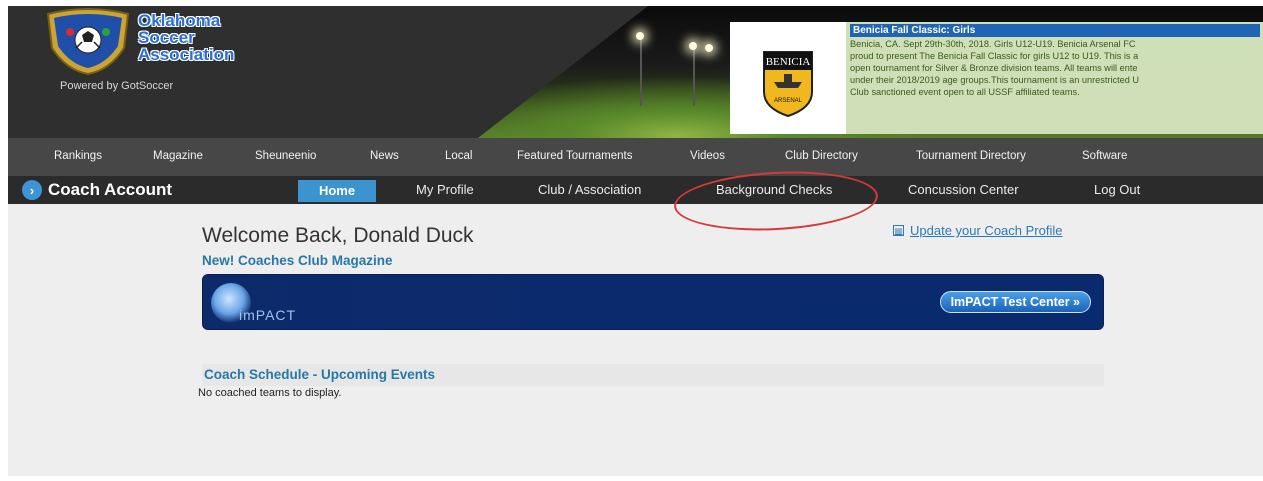  What do you see at coordinates (384, 156) in the screenshot?
I see `nav-item-news: News` at bounding box center [384, 156].